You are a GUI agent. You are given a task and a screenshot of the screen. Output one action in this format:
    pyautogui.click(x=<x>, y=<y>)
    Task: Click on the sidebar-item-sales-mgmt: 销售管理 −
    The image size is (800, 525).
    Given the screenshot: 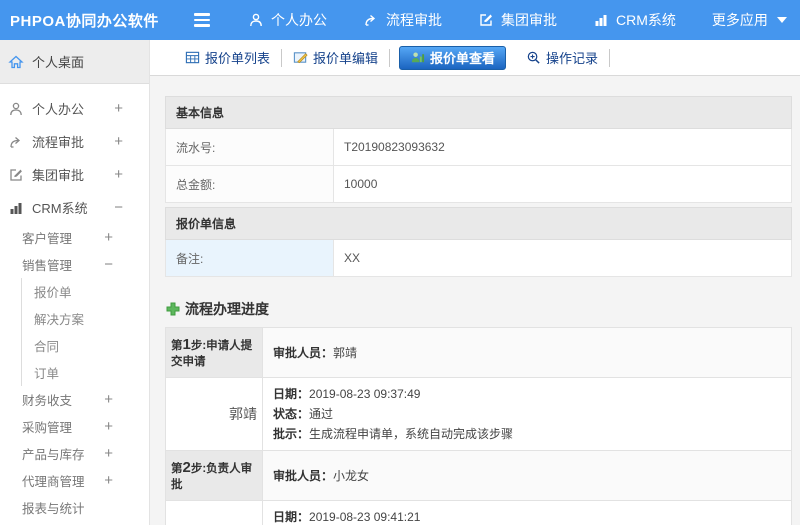 What is the action you would take?
    pyautogui.click(x=74, y=264)
    